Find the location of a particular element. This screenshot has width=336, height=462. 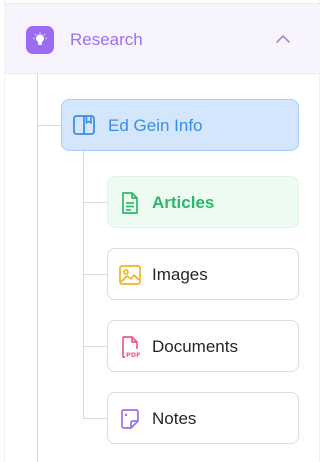

tree-branch-images is located at coordinates (95, 274).